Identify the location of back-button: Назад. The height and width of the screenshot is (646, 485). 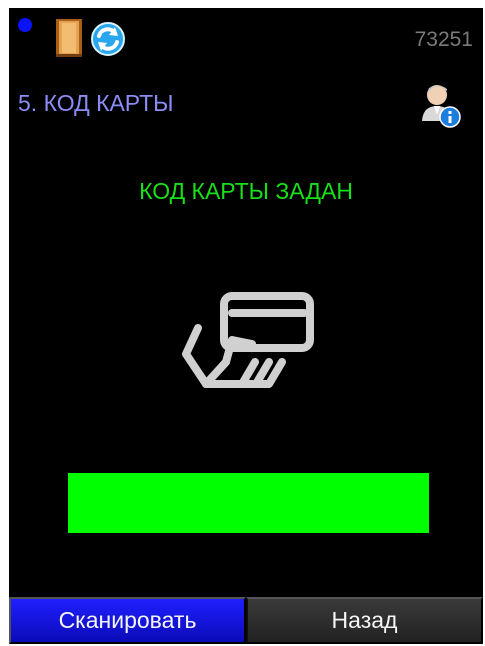
(364, 620).